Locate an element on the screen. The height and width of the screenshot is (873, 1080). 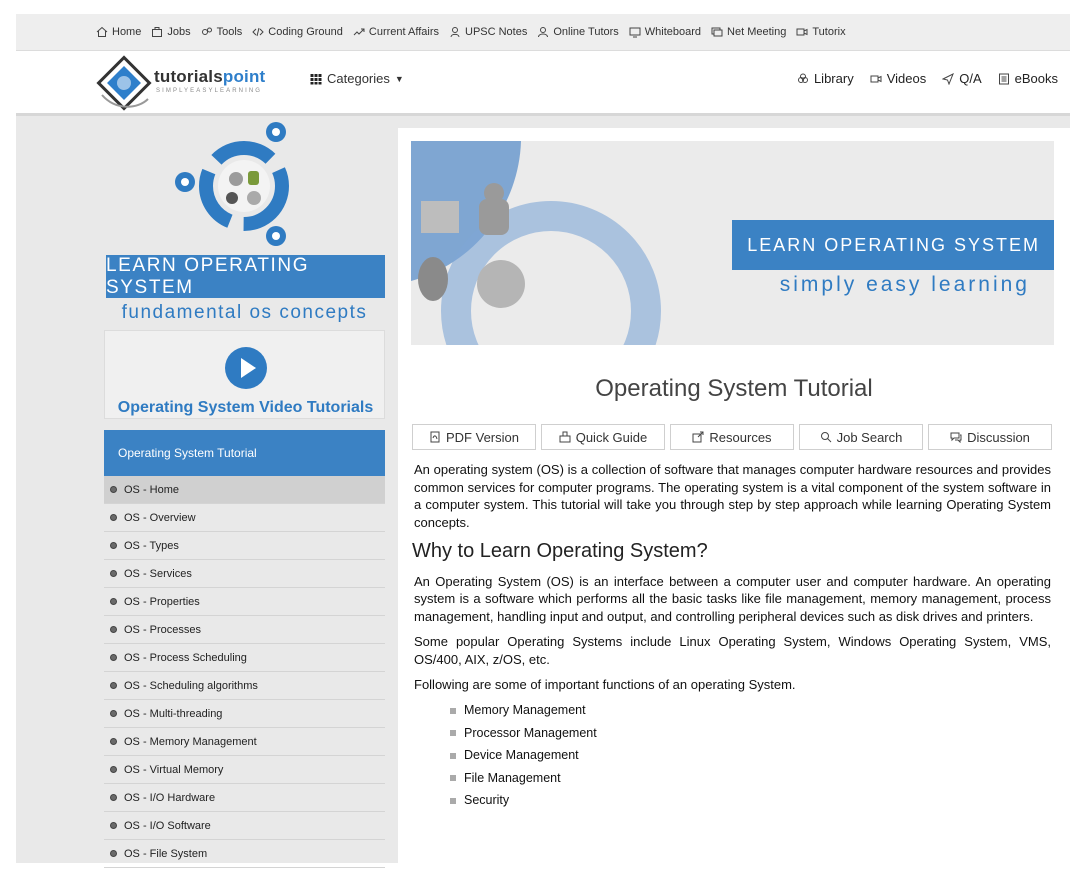
tools-icon is located at coordinates (207, 32).